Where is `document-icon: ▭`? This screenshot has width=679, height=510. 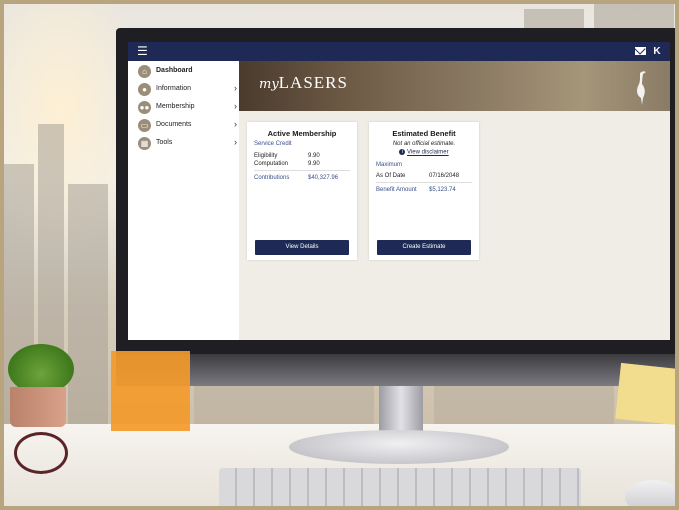
document-icon: ▭ is located at coordinates (144, 125).